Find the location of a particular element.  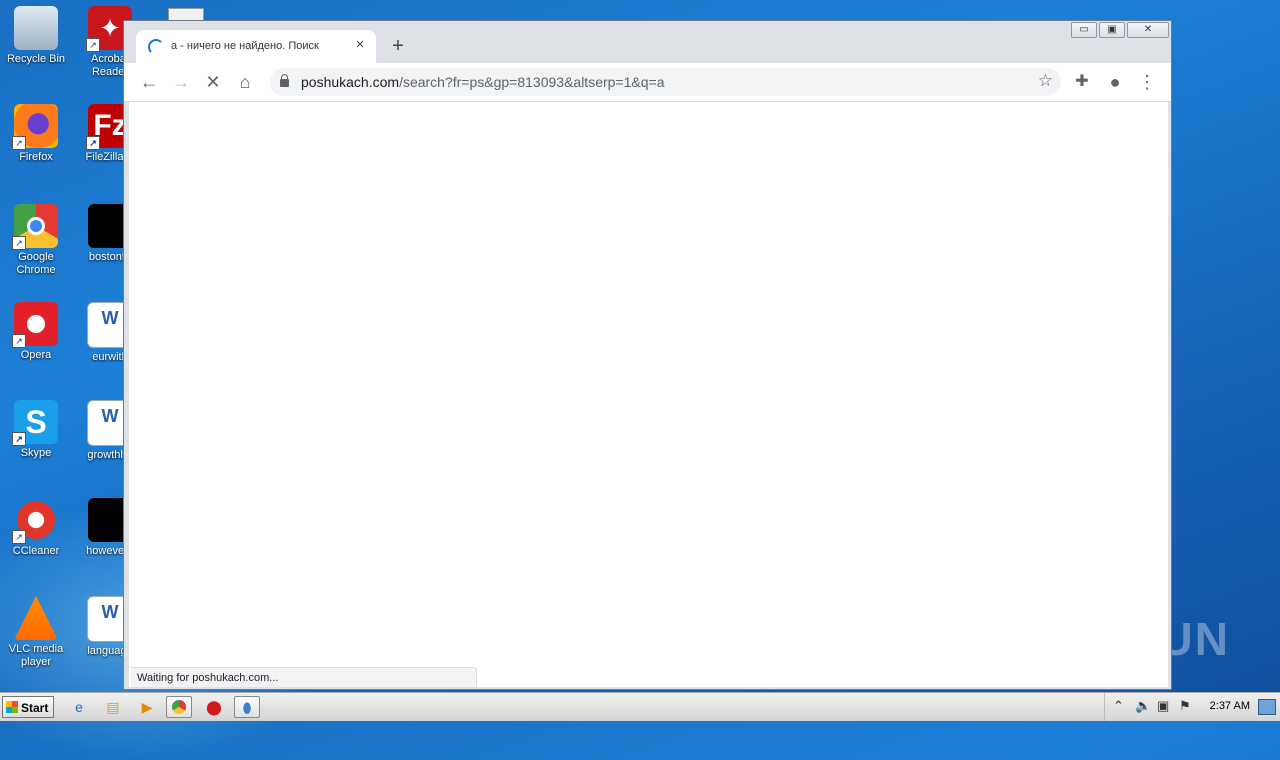

clock: 2:37 AM is located at coordinates (1230, 706).